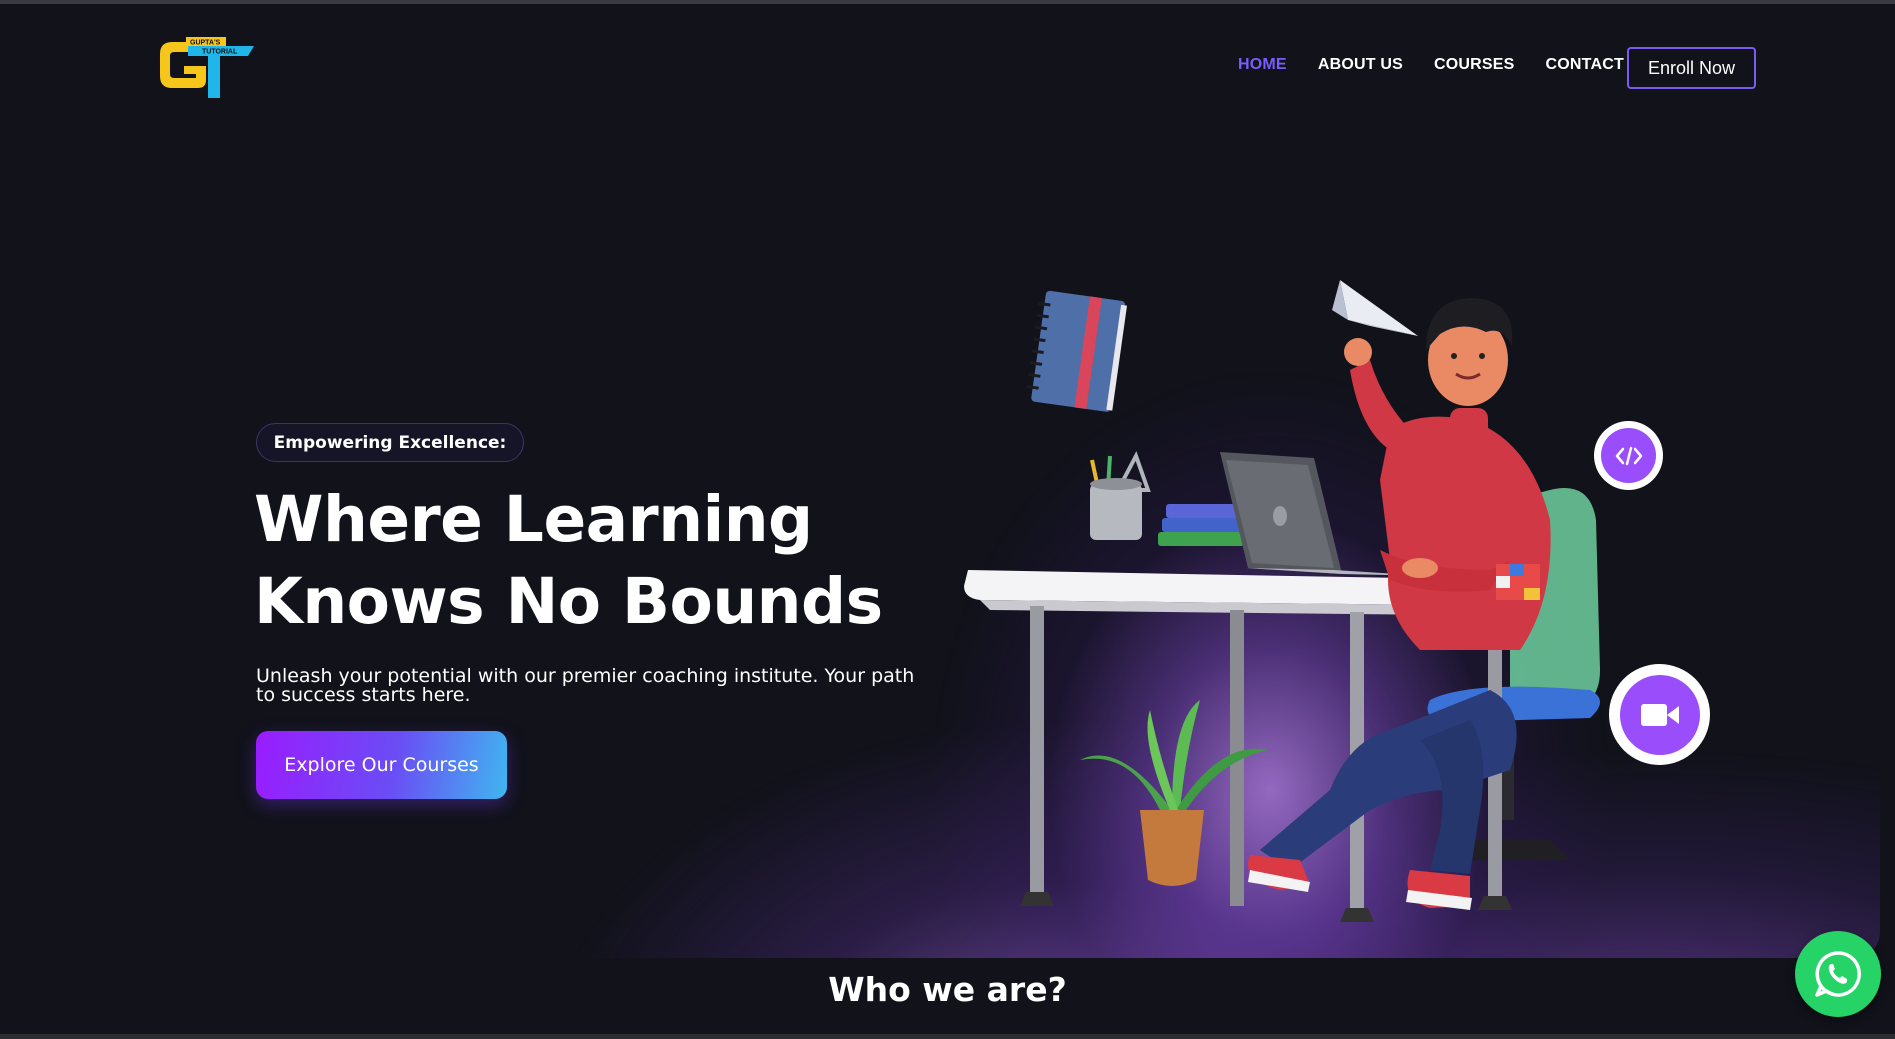 Image resolution: width=1895 pixels, height=1039 pixels. I want to click on code-icon-badge, so click(1628, 455).